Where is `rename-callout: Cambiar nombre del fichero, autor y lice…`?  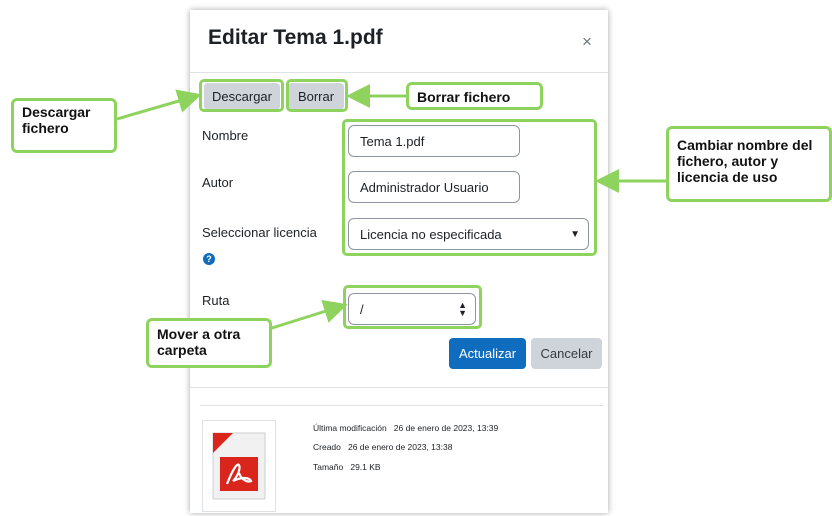 rename-callout: Cambiar nombre del fichero, autor y lice… is located at coordinates (749, 164).